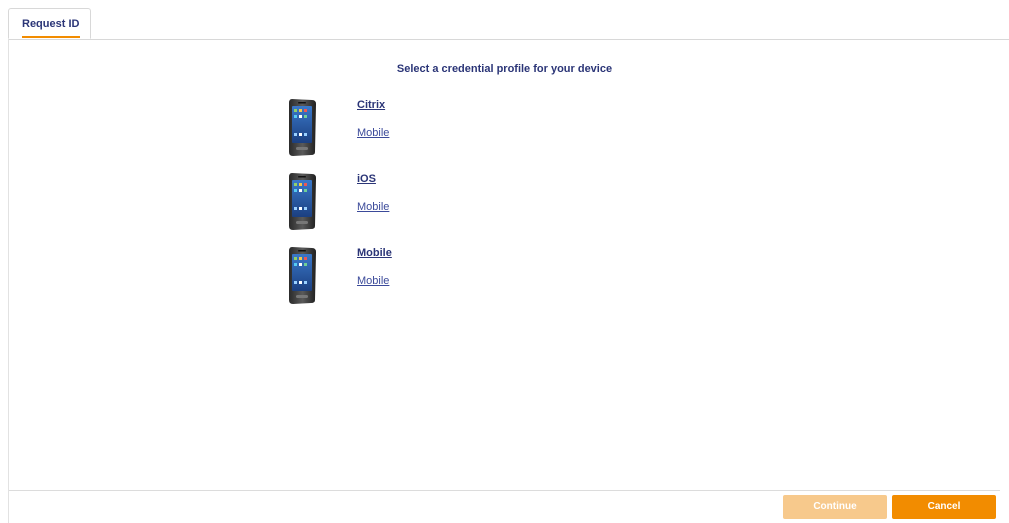 This screenshot has height=523, width=1009. What do you see at coordinates (374, 253) in the screenshot?
I see `profile-name-link: Mobile` at bounding box center [374, 253].